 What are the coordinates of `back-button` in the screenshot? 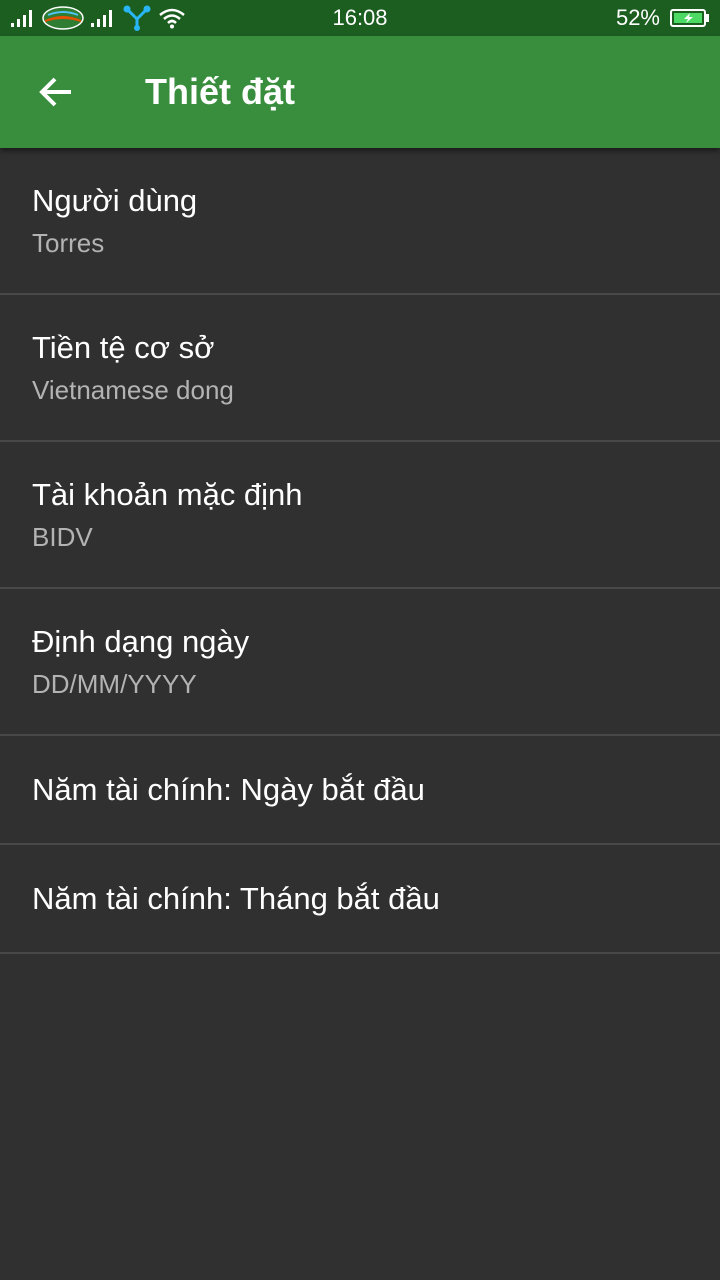 It's located at (56, 92).